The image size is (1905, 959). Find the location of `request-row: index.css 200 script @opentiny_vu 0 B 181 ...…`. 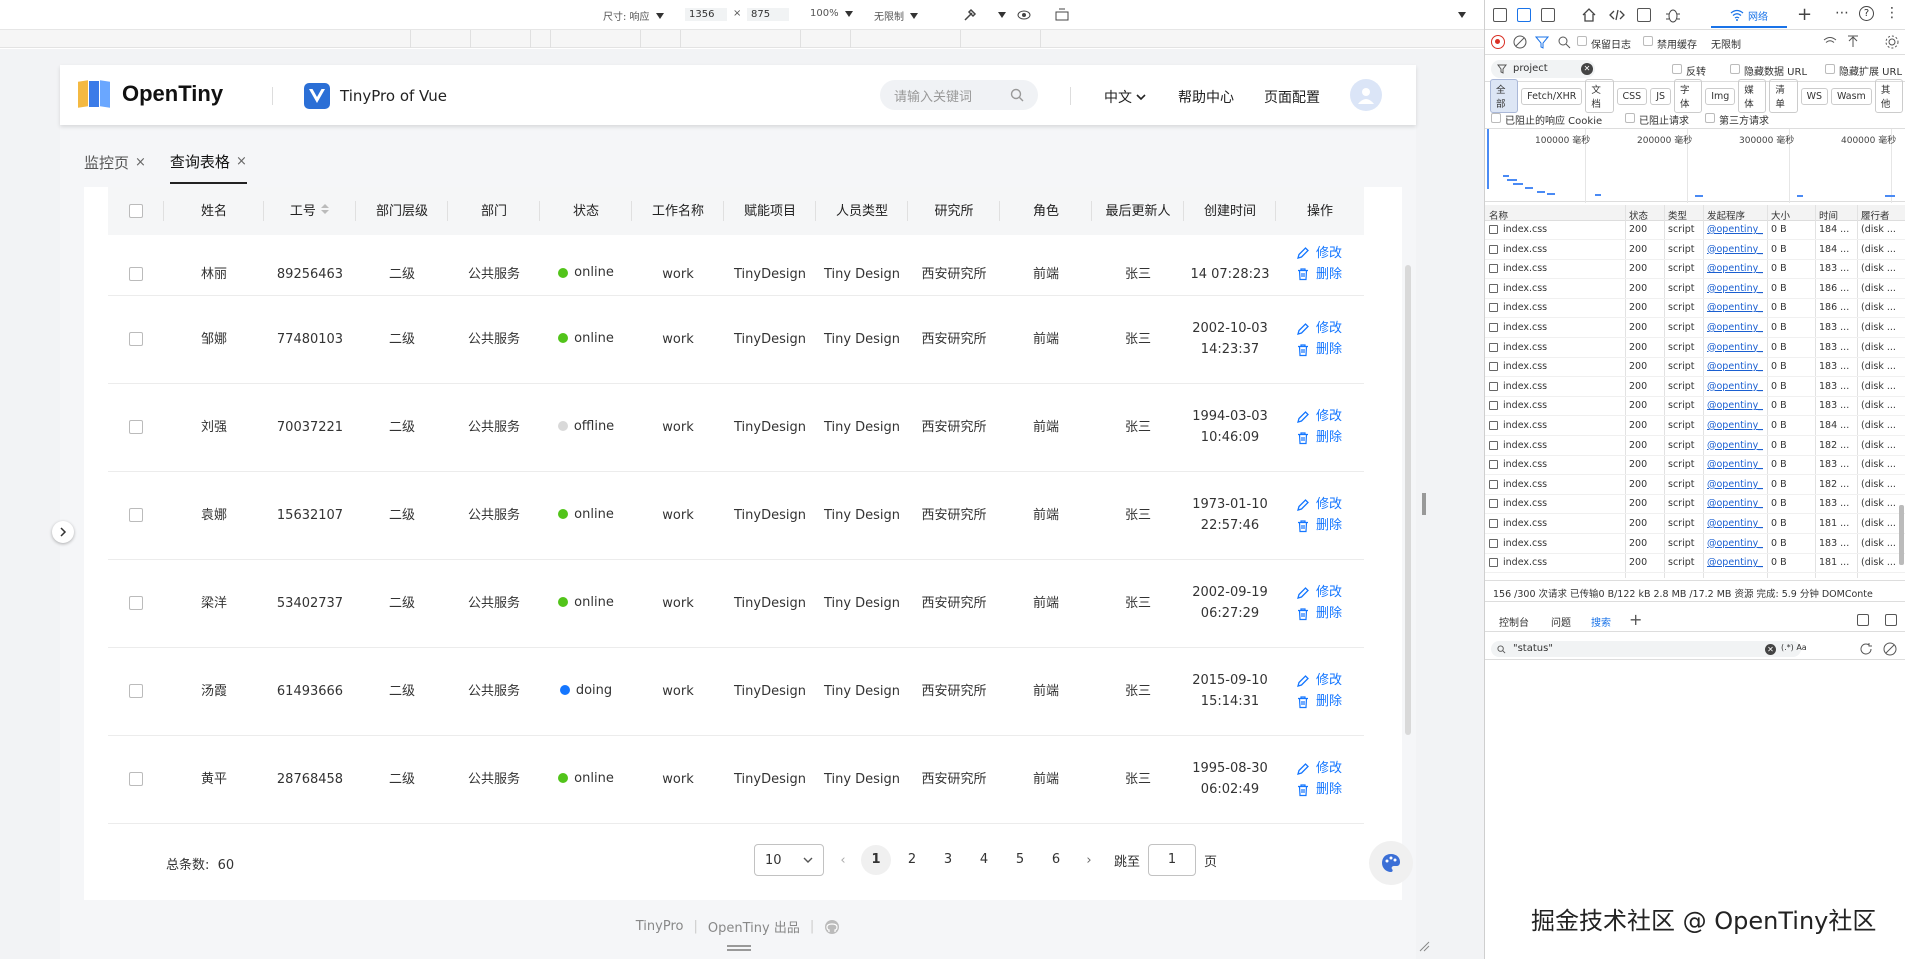

request-row: index.css 200 script @opentiny_vu 0 B 181 ...… is located at coordinates (1695, 524).